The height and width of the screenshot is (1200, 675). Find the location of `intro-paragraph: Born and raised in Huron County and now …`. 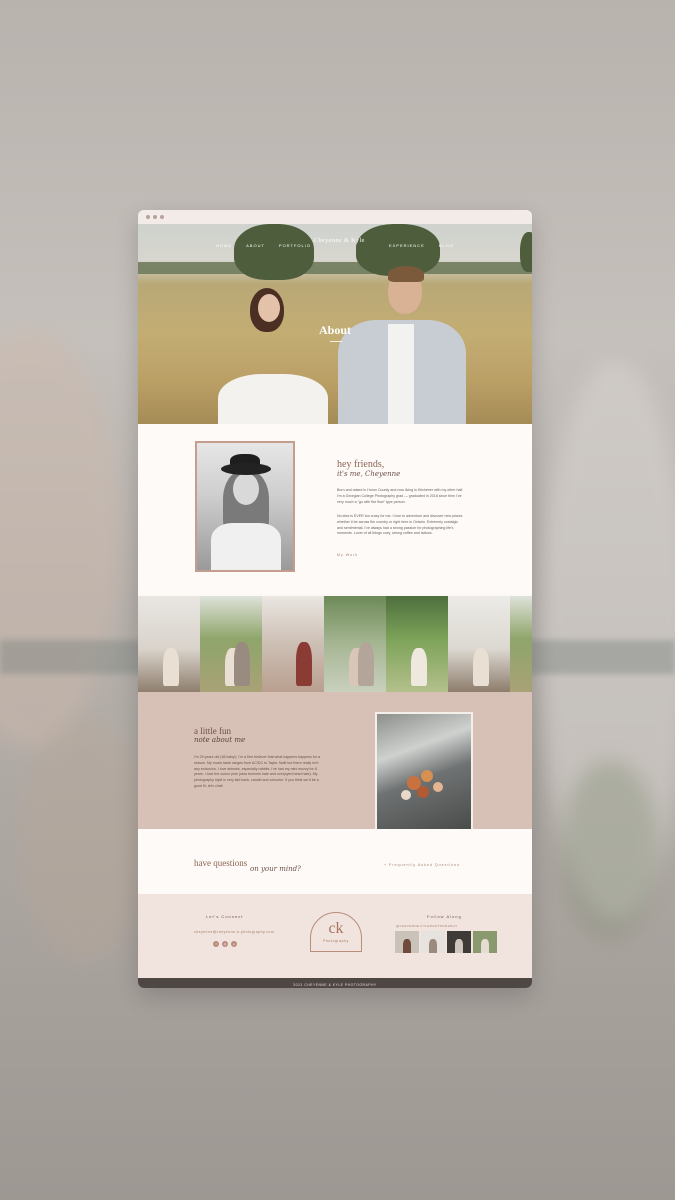

intro-paragraph: Born and raised in Huron County and now … is located at coordinates (400, 496).